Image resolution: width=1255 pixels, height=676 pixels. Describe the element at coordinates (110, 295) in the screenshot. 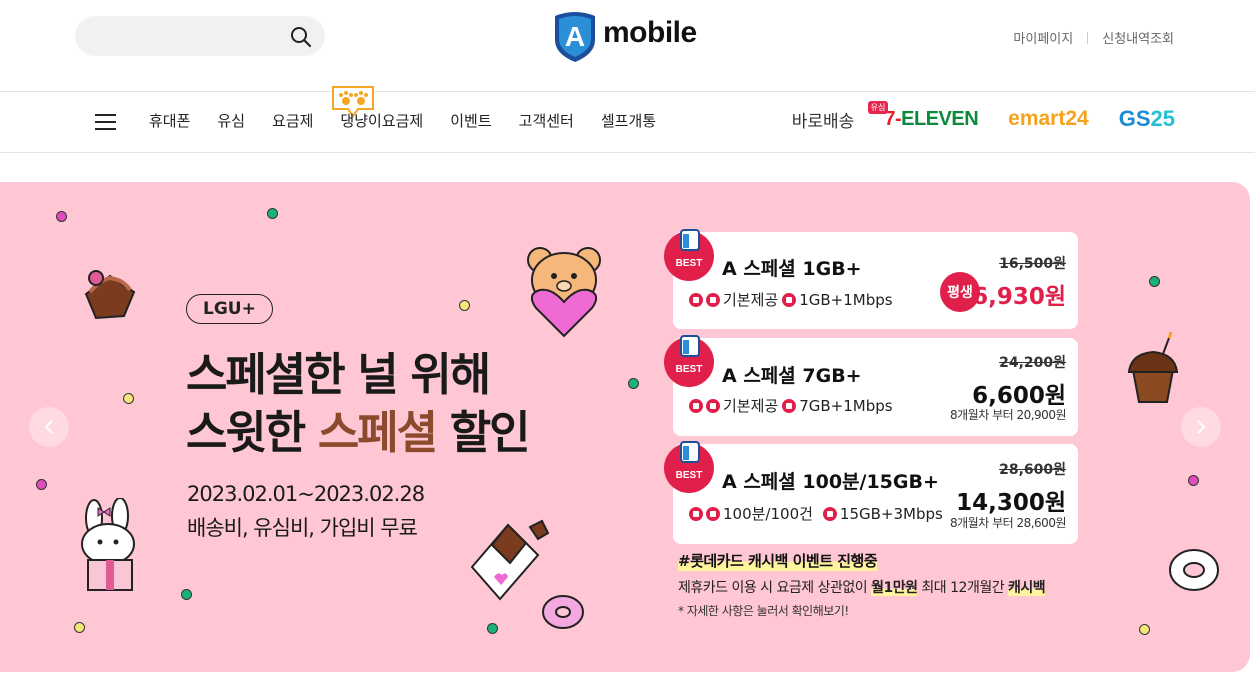

I see `chocolate-cake-icon` at that location.